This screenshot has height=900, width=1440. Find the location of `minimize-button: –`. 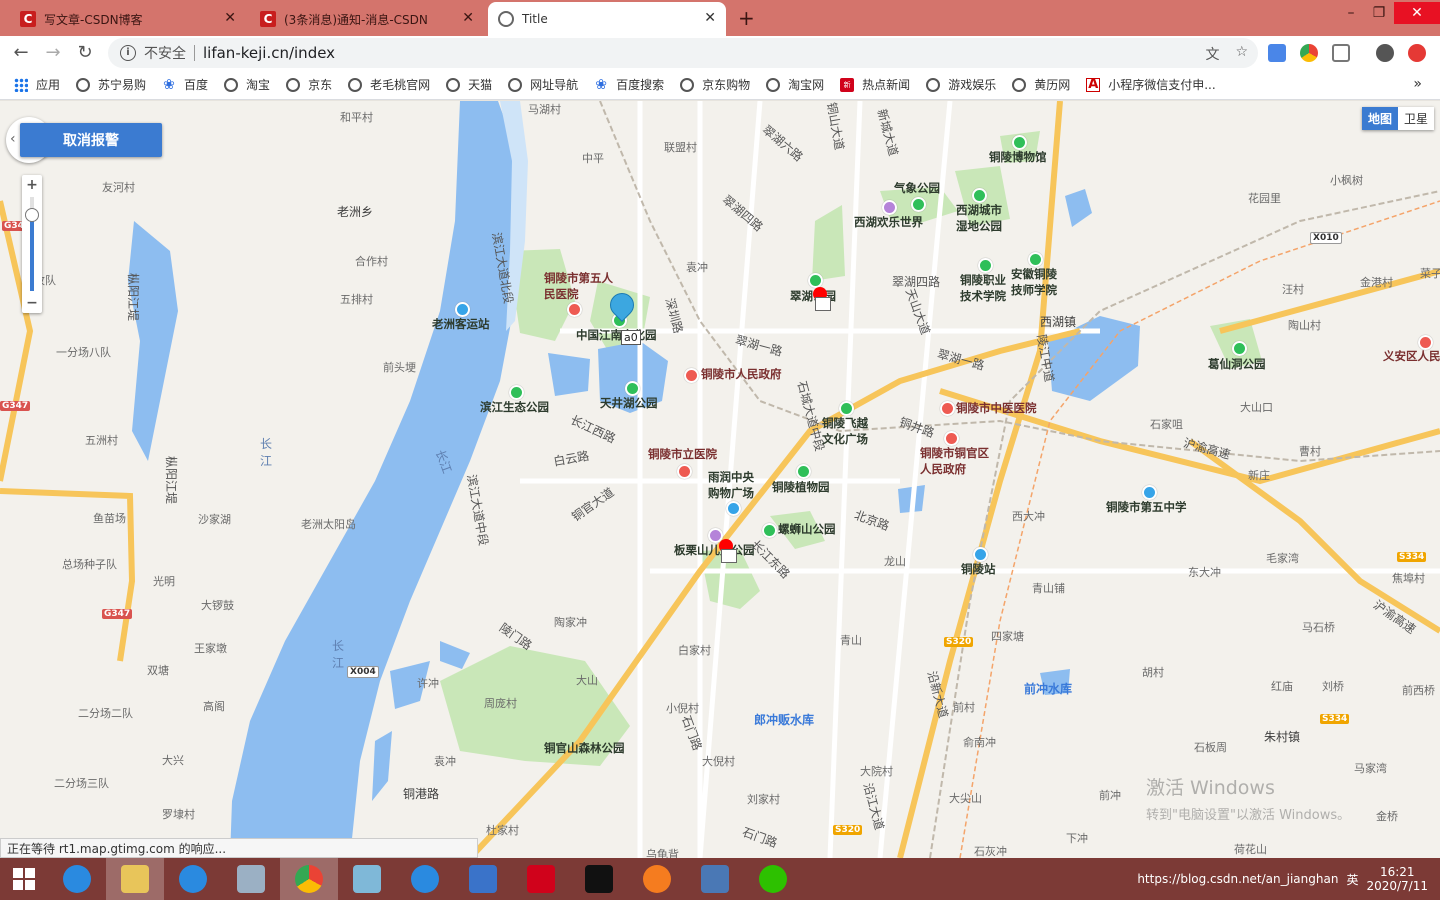

minimize-button: – is located at coordinates (1351, 13).